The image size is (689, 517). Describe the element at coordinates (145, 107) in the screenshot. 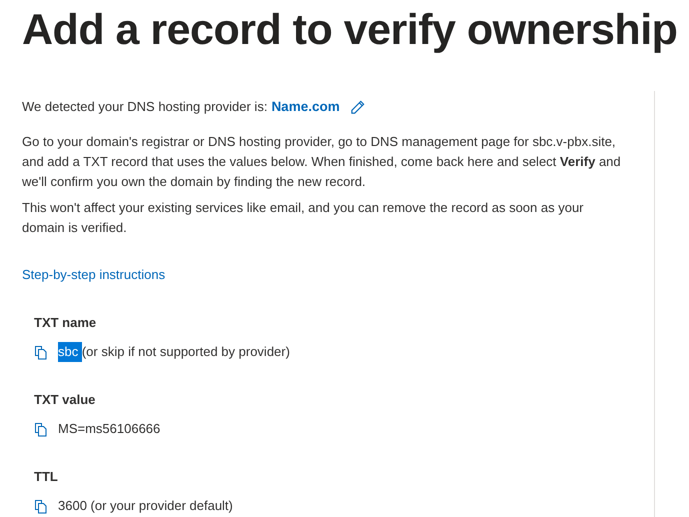

I see `provider-label: We detected your DNS hosting provider is:` at that location.